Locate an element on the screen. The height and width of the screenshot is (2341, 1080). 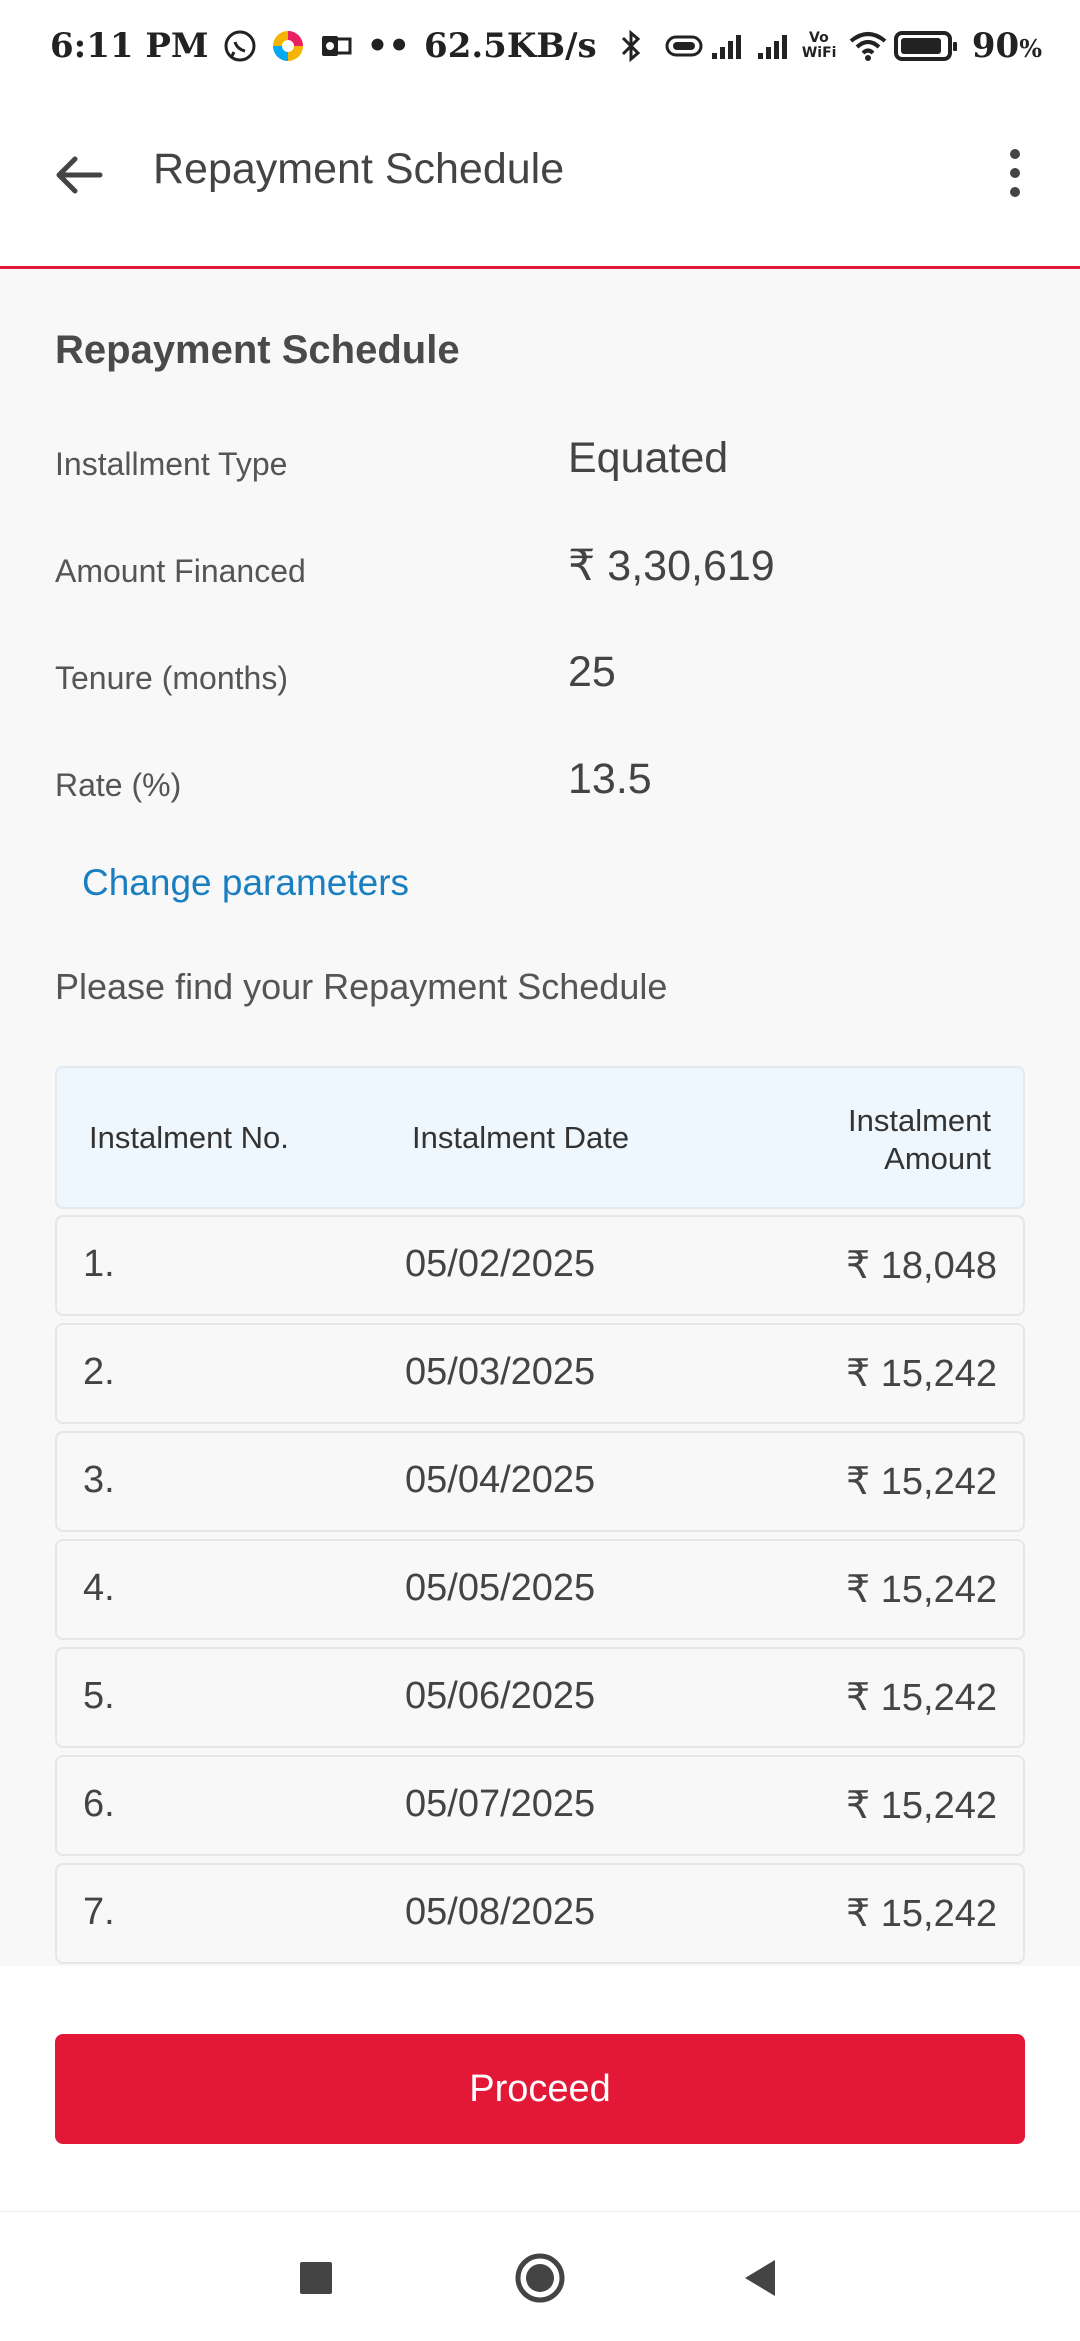
signal-2-icon is located at coordinates (773, 46).